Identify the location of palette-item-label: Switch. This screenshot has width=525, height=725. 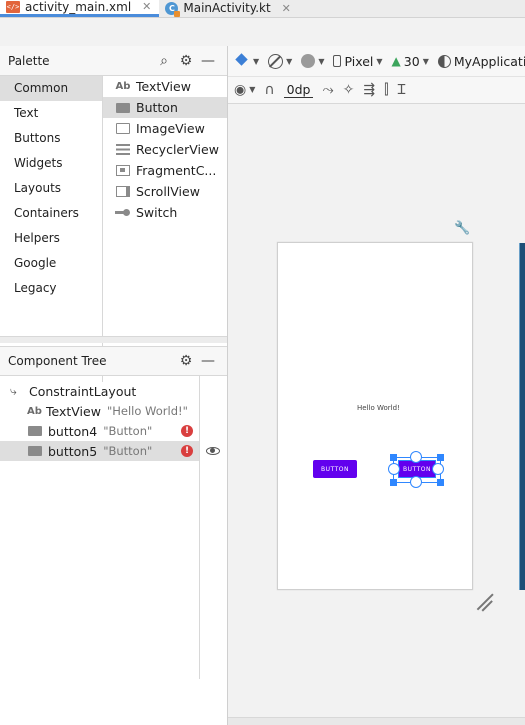
(157, 212).